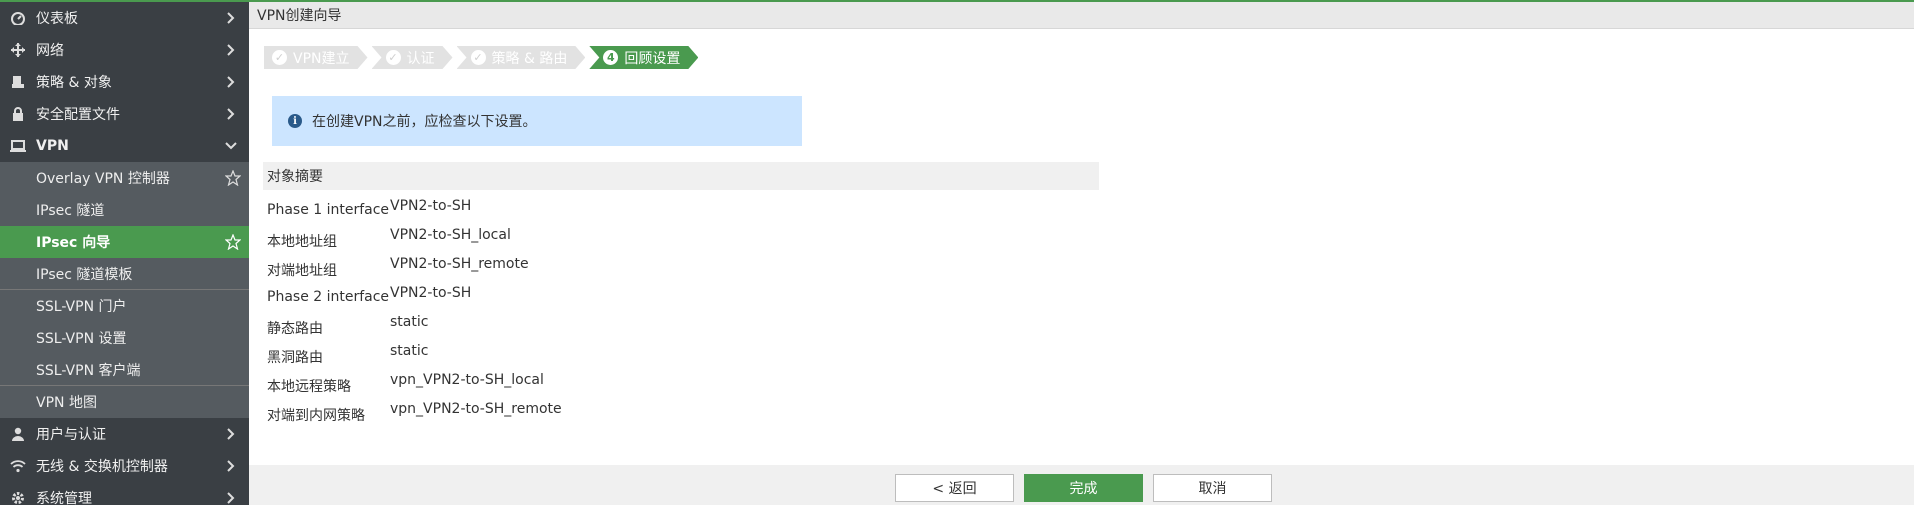  I want to click on summary-row: 静态路由 static, so click(412, 326).